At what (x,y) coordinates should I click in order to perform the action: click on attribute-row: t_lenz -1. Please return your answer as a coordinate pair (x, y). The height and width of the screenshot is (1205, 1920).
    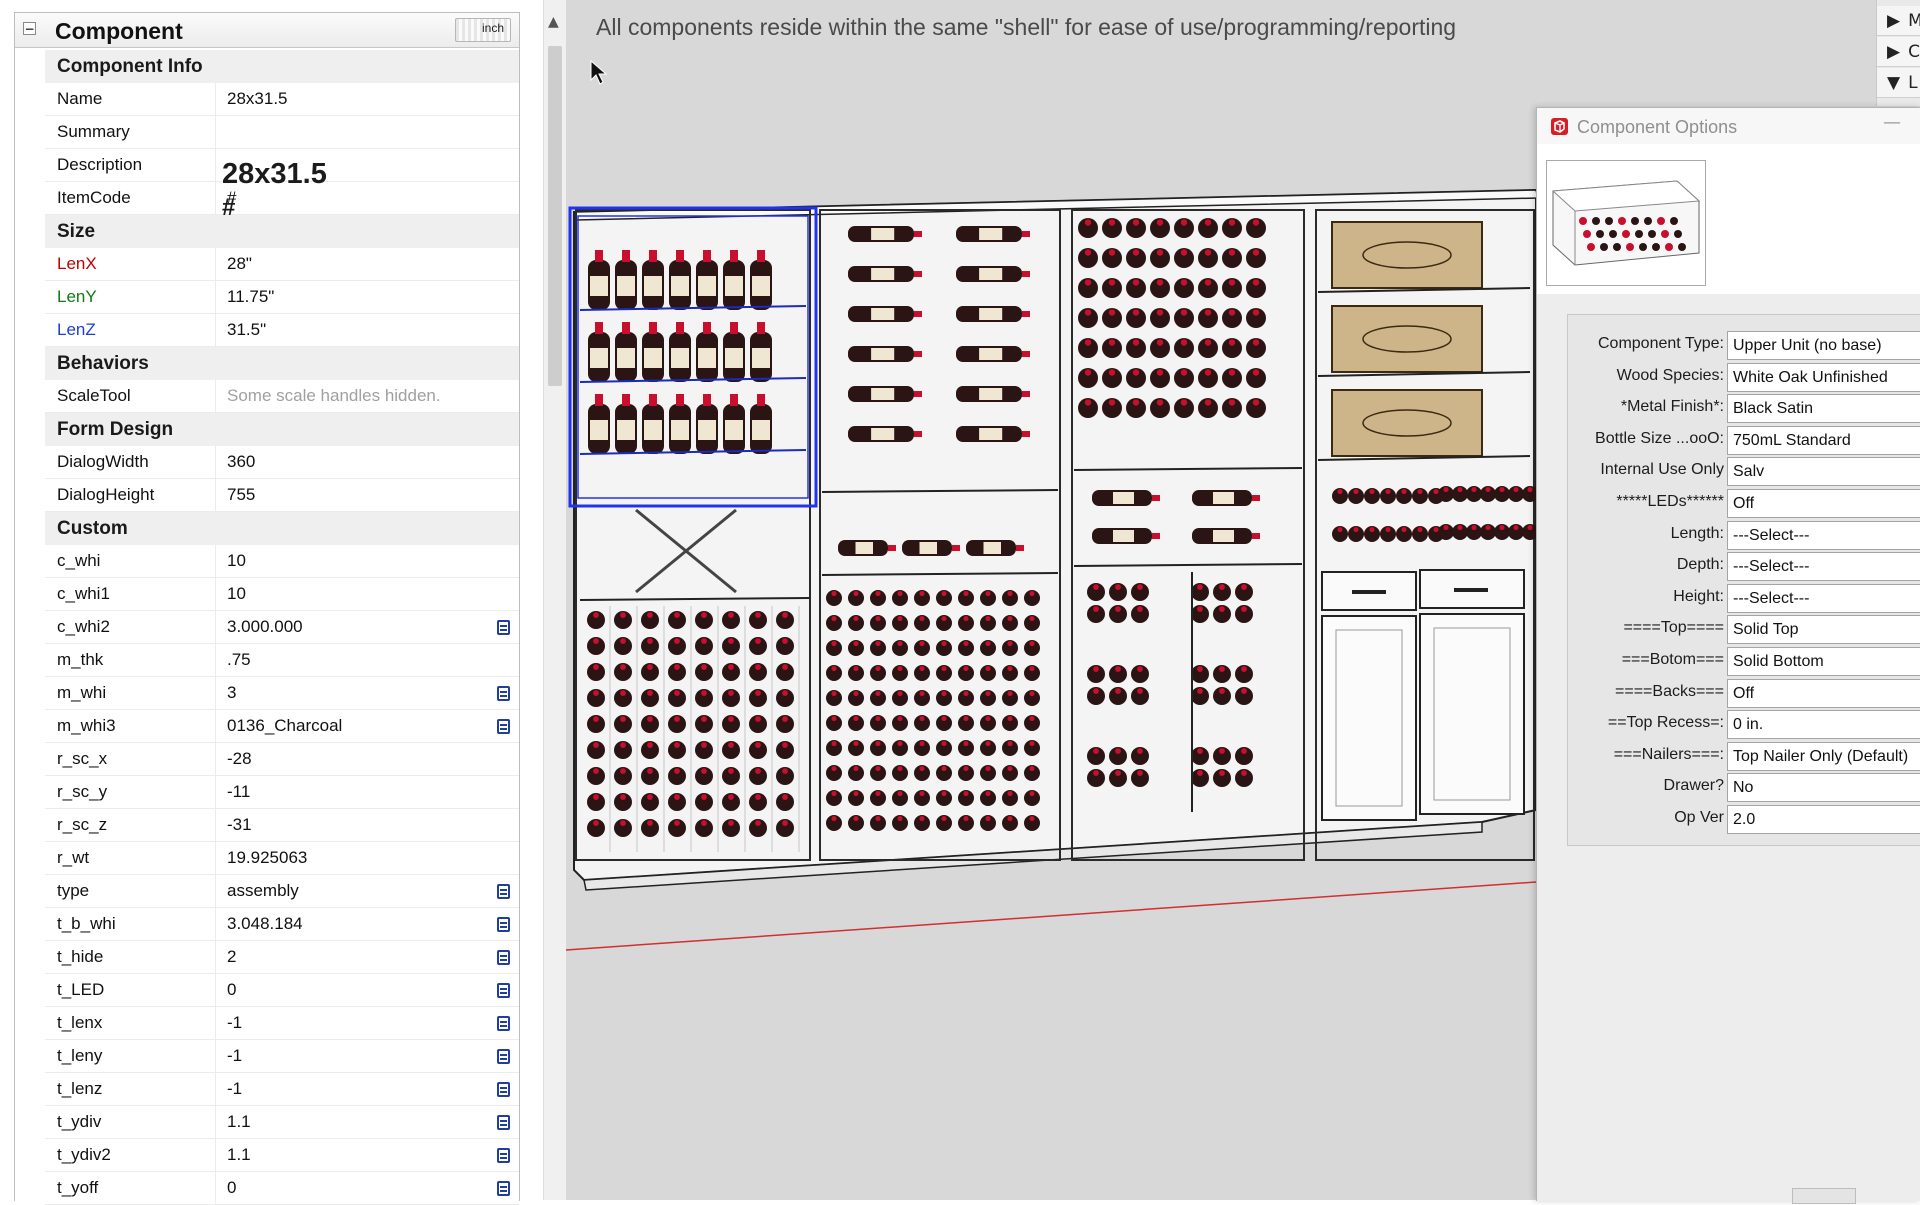
    Looking at the image, I should click on (282, 1089).